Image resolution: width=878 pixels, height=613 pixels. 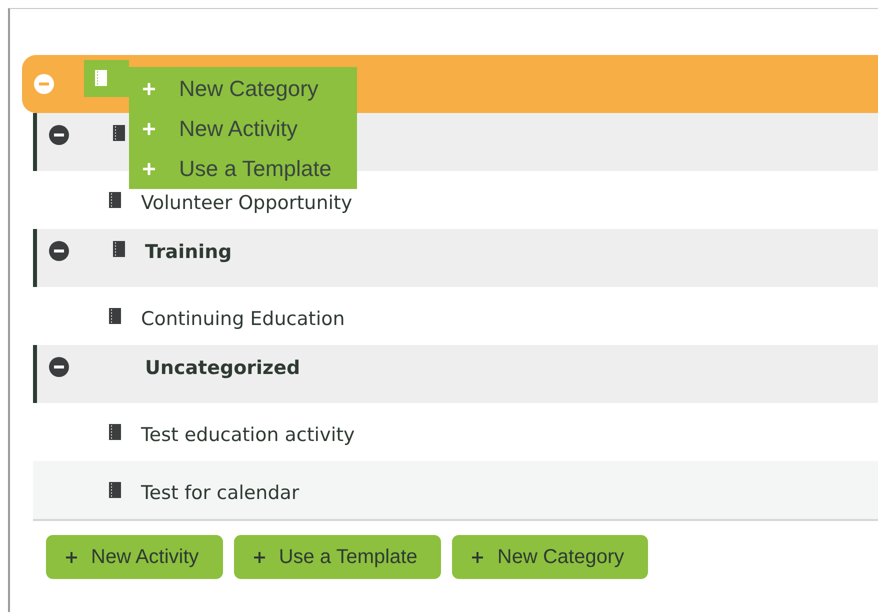 What do you see at coordinates (243, 318) in the screenshot?
I see `row-label: Continuing Education` at bounding box center [243, 318].